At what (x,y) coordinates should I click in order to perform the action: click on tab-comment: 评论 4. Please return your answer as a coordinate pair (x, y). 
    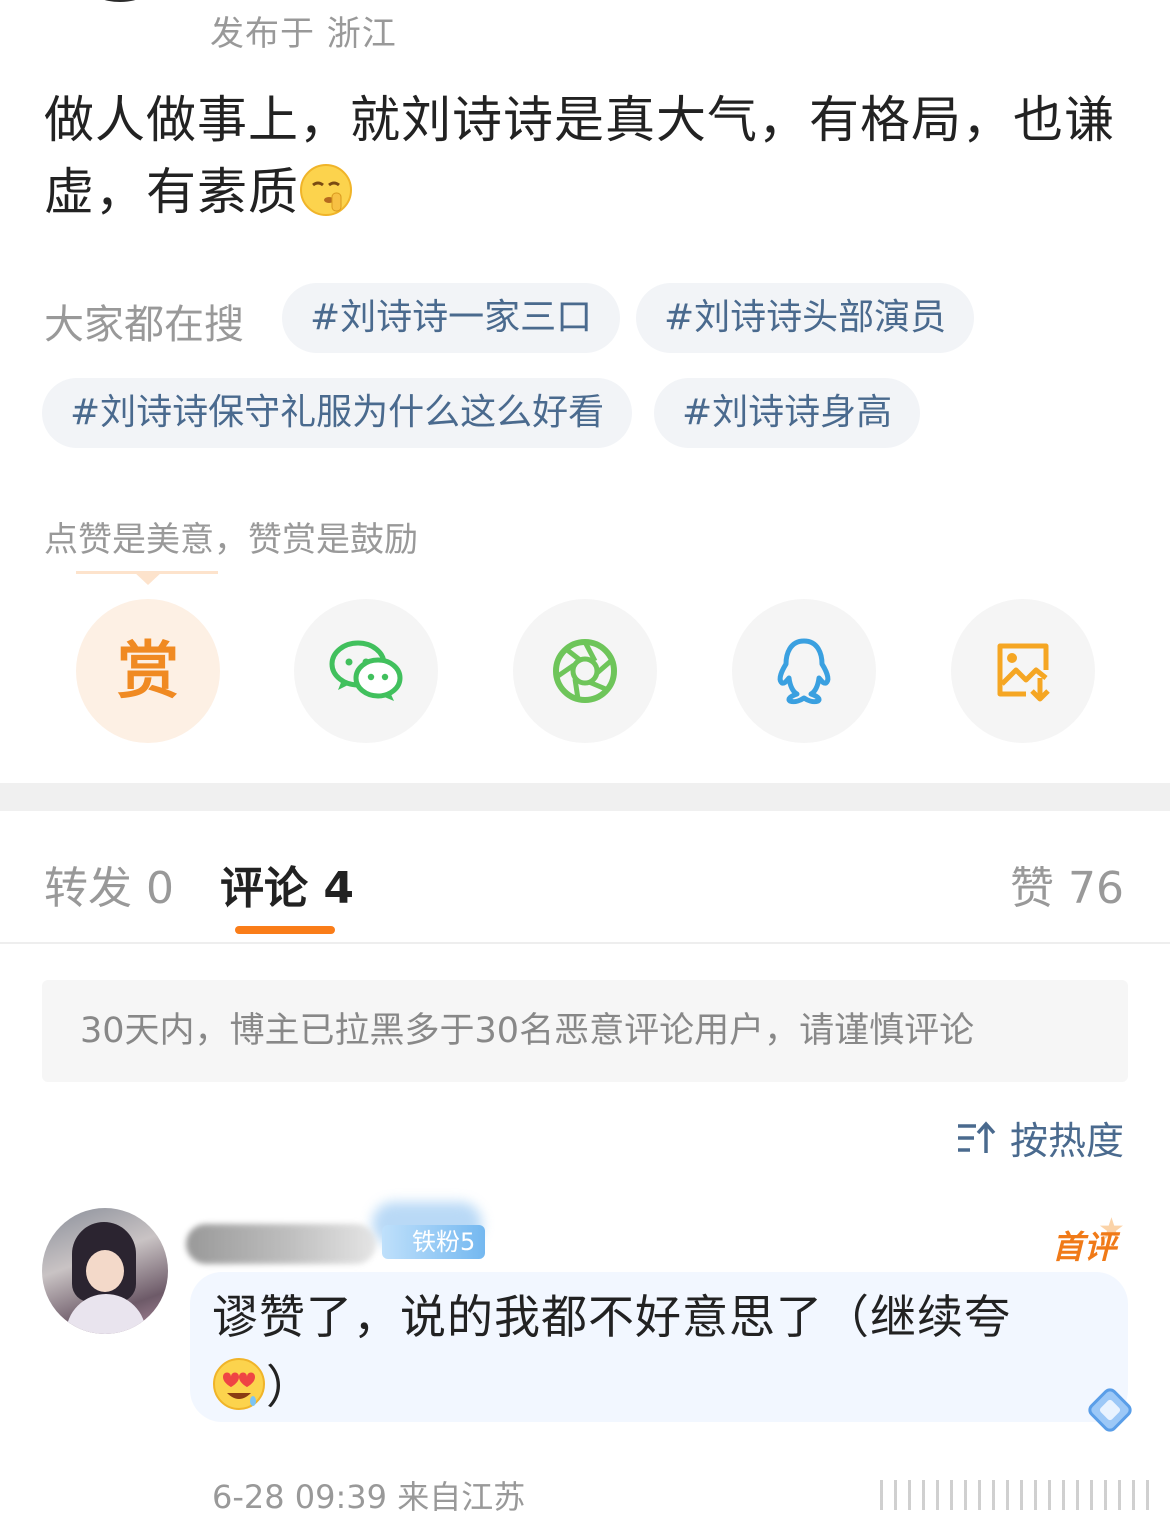
    Looking at the image, I should click on (287, 884).